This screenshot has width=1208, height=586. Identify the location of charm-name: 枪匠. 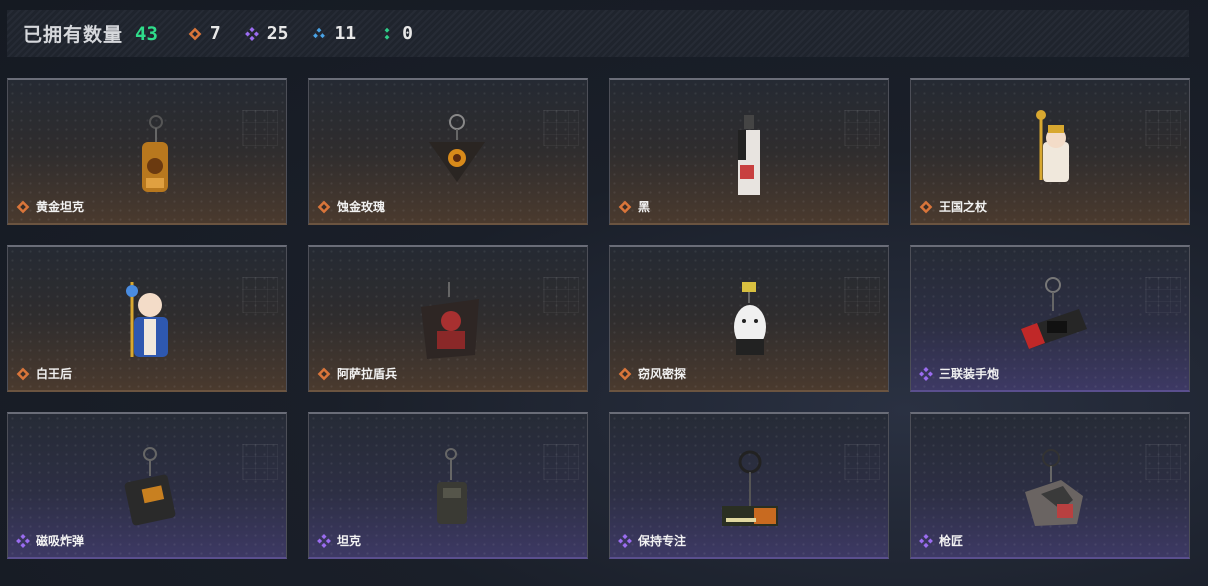
(951, 541).